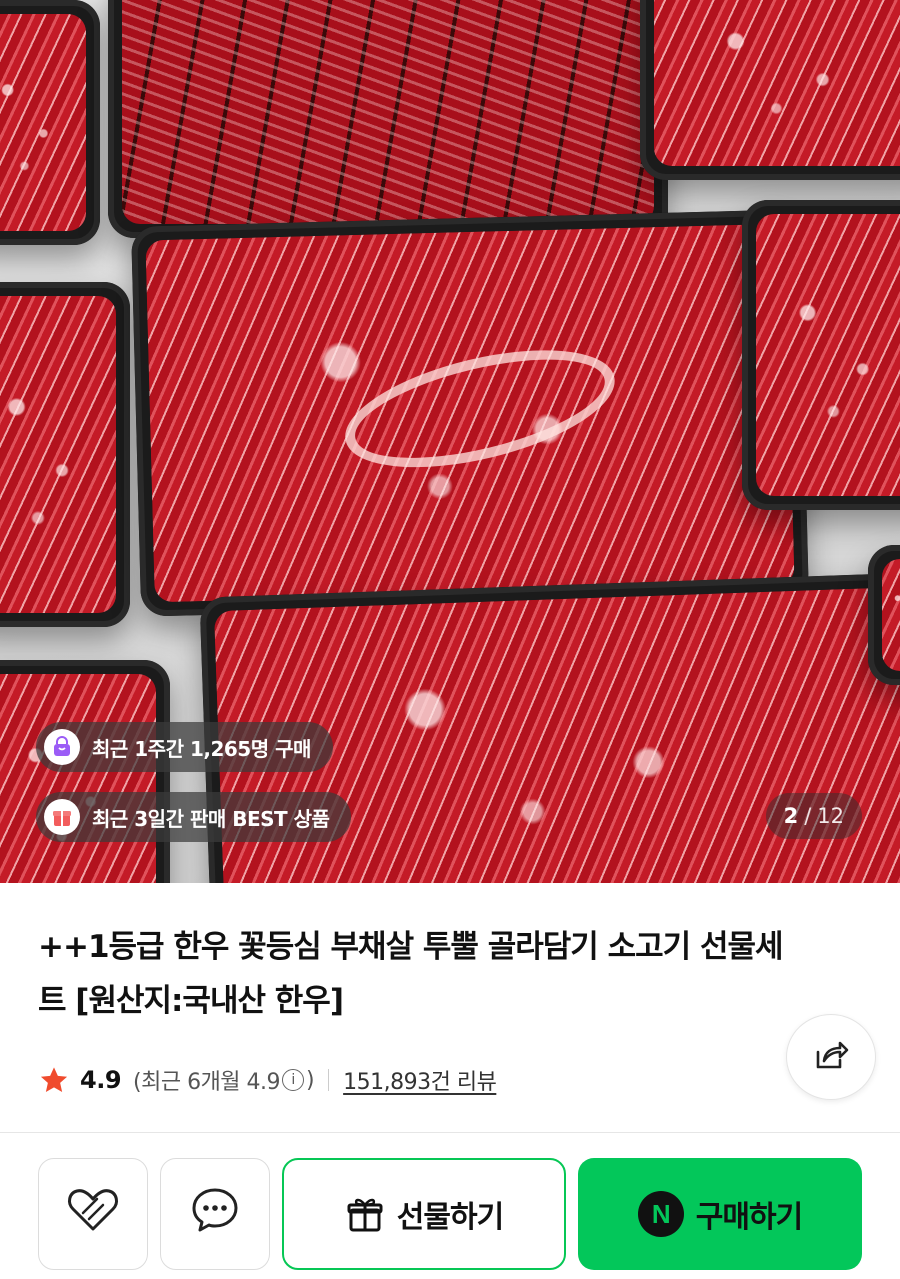 The height and width of the screenshot is (1279, 900). Describe the element at coordinates (365, 1214) in the screenshot. I see `gift-icon` at that location.